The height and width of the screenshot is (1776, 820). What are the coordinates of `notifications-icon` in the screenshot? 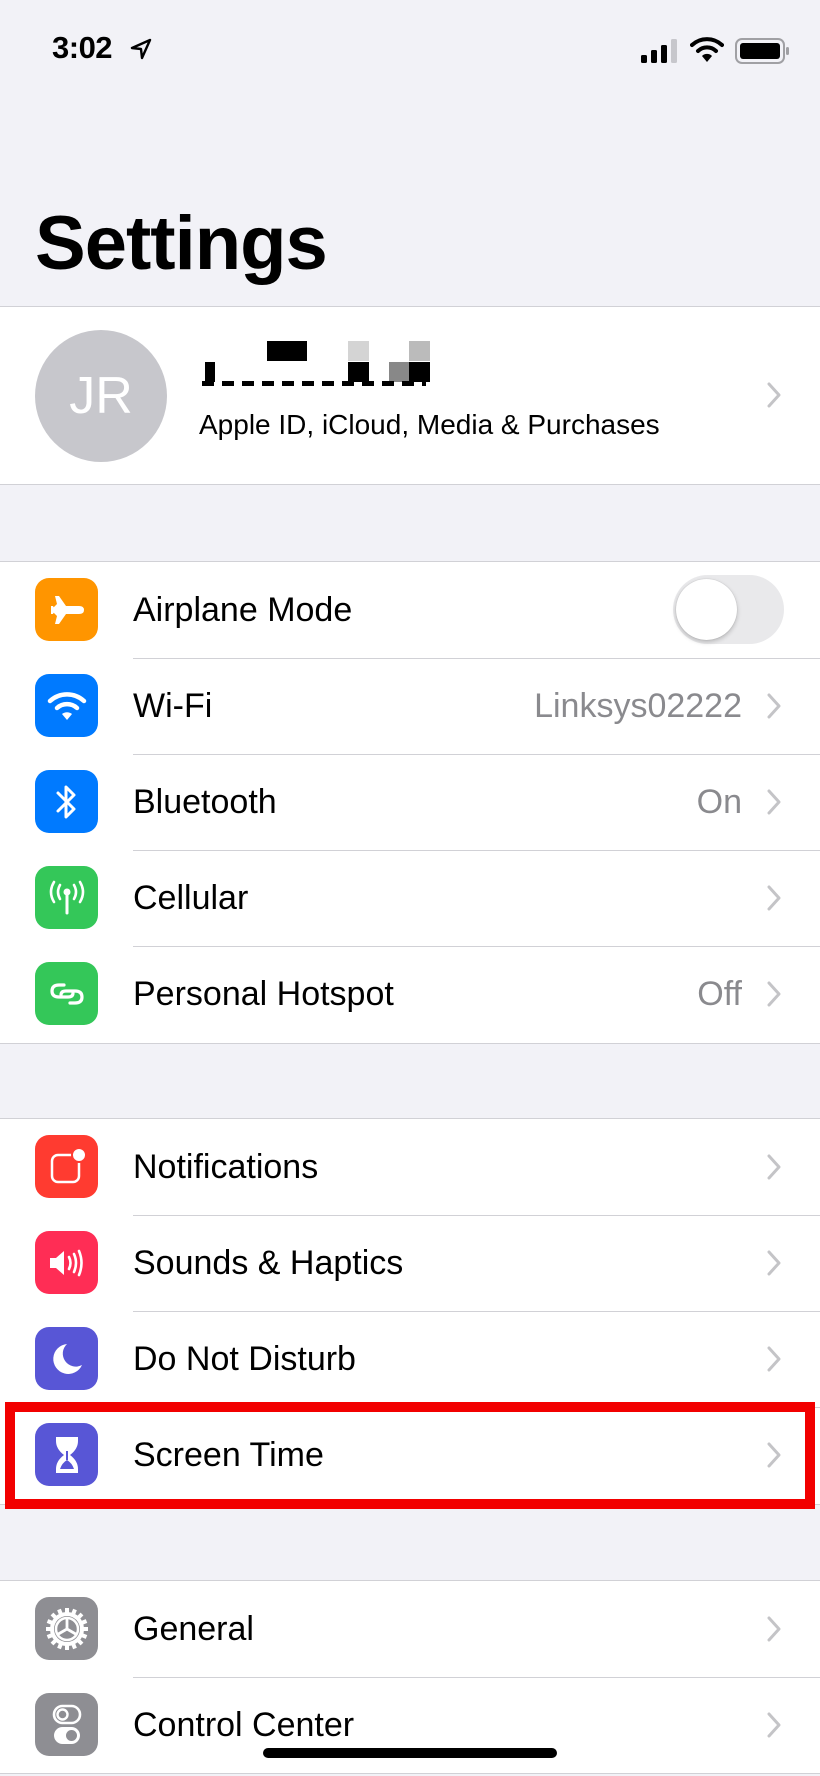 It's located at (66, 1166).